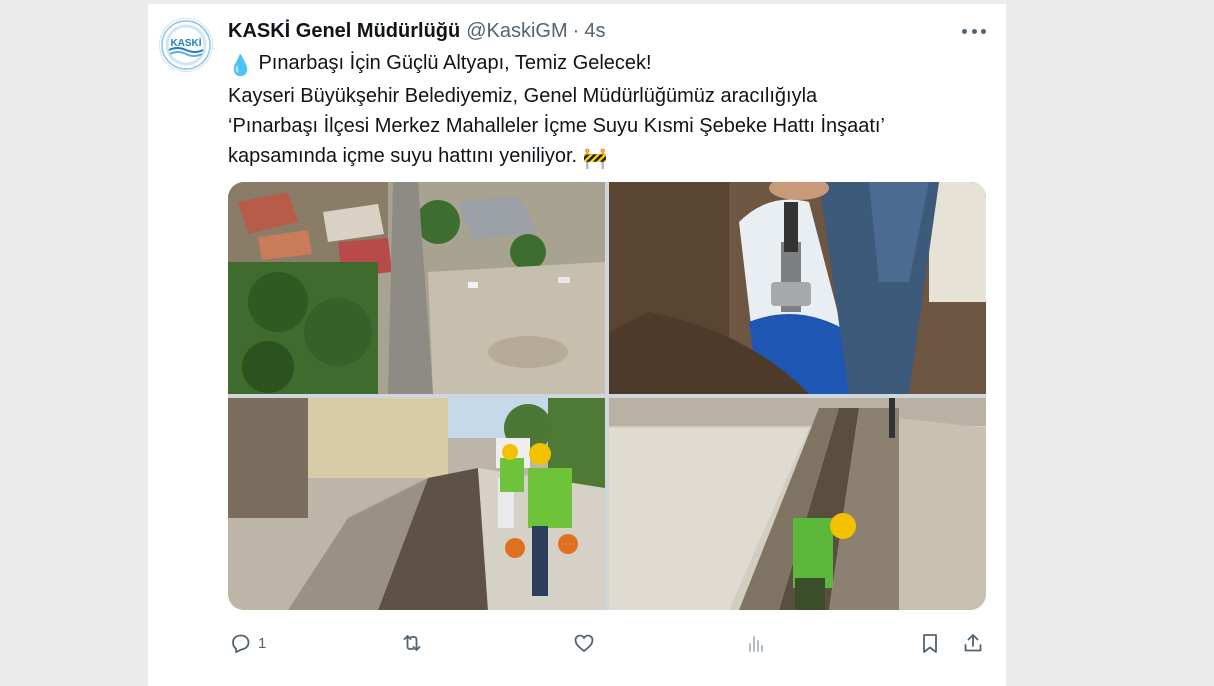 Image resolution: width=1214 pixels, height=686 pixels. I want to click on views-icon, so click(756, 644).